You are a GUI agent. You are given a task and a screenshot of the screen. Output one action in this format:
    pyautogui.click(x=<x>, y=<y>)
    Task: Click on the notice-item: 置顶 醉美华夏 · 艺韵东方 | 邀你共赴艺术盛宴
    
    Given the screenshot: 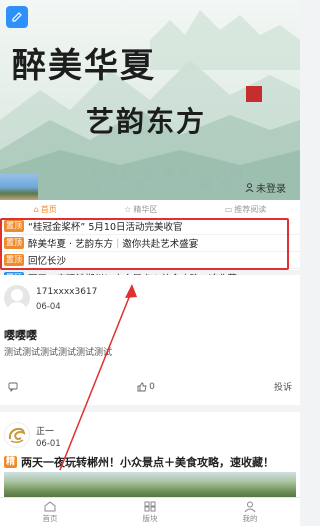 What is the action you would take?
    pyautogui.click(x=150, y=243)
    